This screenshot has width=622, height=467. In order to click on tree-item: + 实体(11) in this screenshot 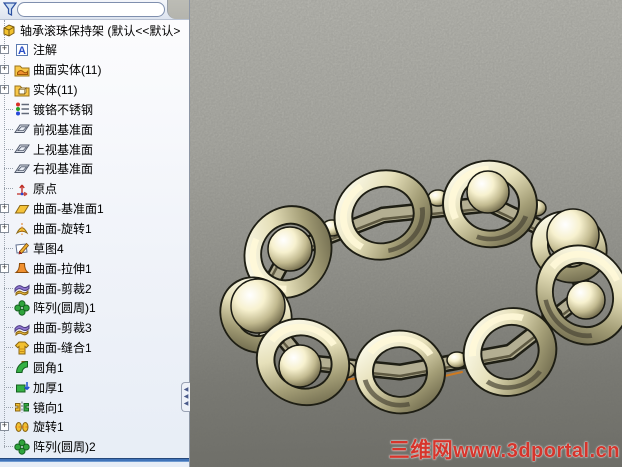, I will do `click(94, 90)`.